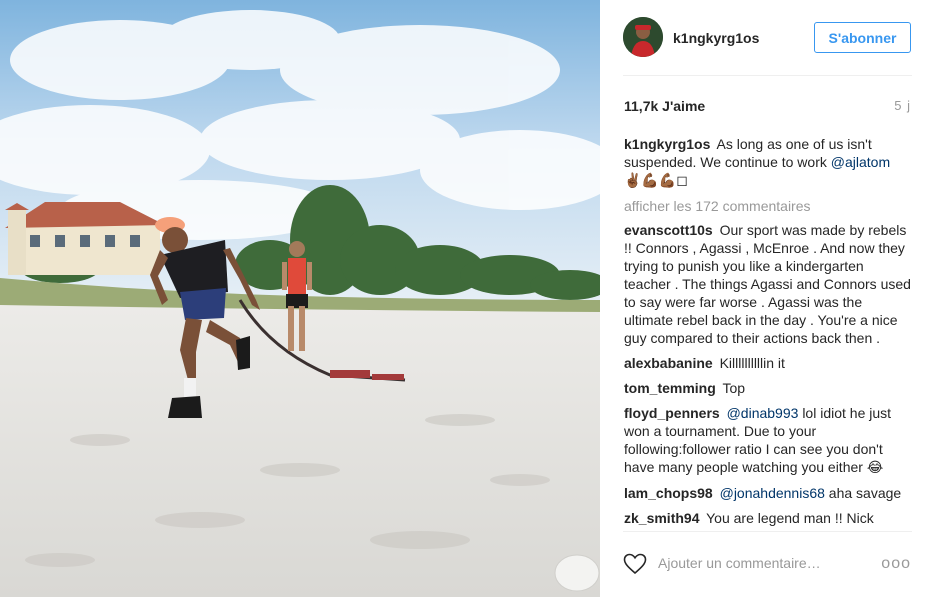  What do you see at coordinates (661, 518) in the screenshot?
I see `comment-author: zk_smith94` at bounding box center [661, 518].